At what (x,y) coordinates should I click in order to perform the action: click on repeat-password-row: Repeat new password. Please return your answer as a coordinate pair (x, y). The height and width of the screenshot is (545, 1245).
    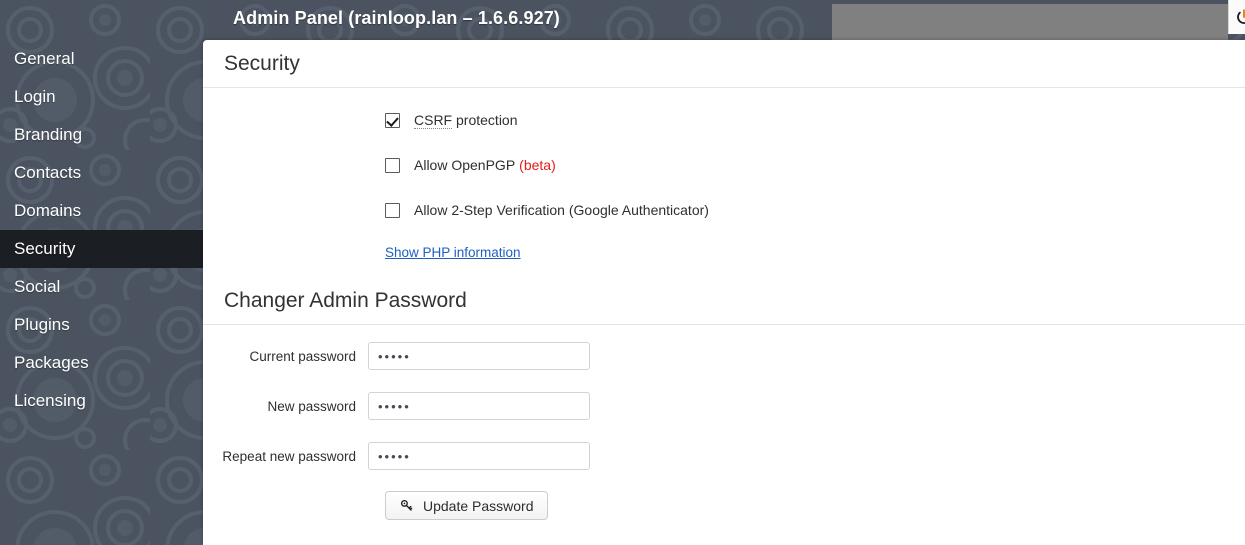
    Looking at the image, I should click on (724, 456).